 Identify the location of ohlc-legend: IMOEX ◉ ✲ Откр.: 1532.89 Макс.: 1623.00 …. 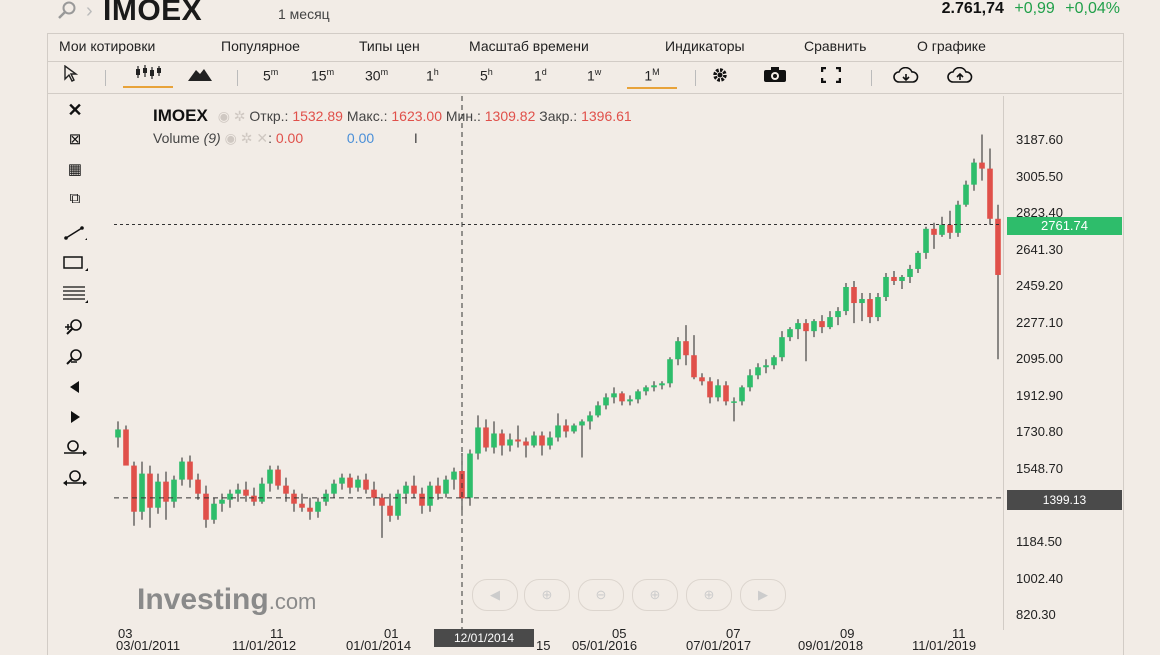
(392, 116).